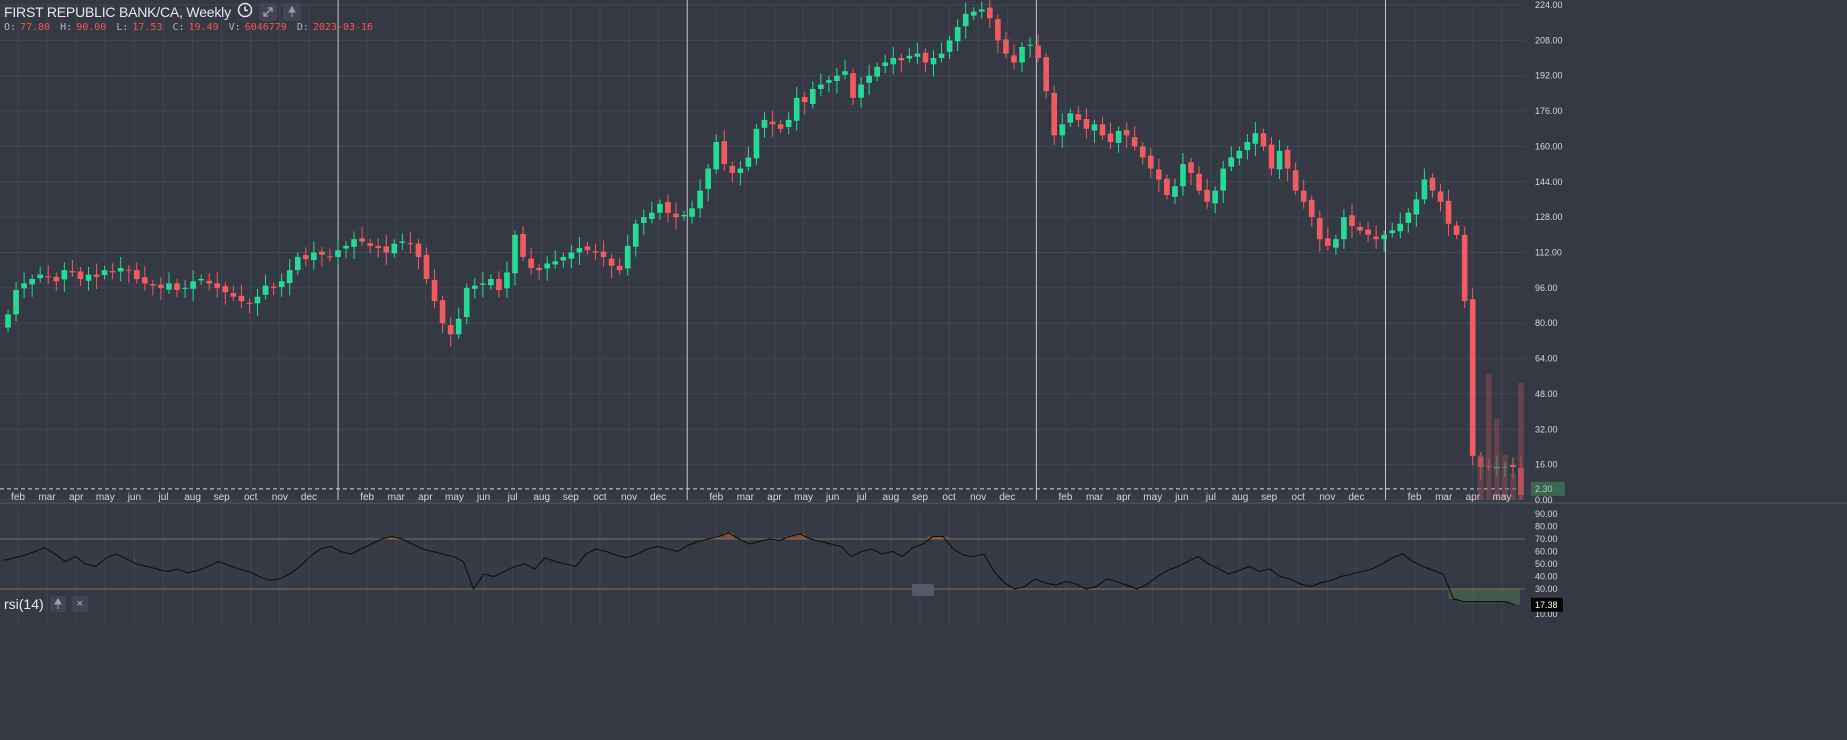  I want to click on rsi-tick-label: 70.00, so click(1546, 539).